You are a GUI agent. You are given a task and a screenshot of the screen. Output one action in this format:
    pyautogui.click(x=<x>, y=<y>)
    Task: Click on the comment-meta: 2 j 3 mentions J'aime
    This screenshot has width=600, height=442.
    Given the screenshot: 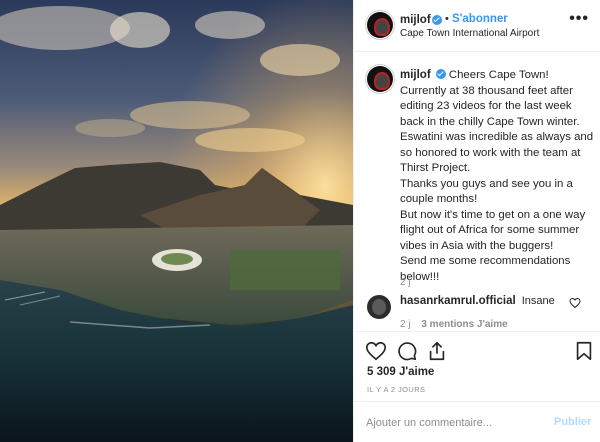 What is the action you would take?
    pyautogui.click(x=454, y=324)
    